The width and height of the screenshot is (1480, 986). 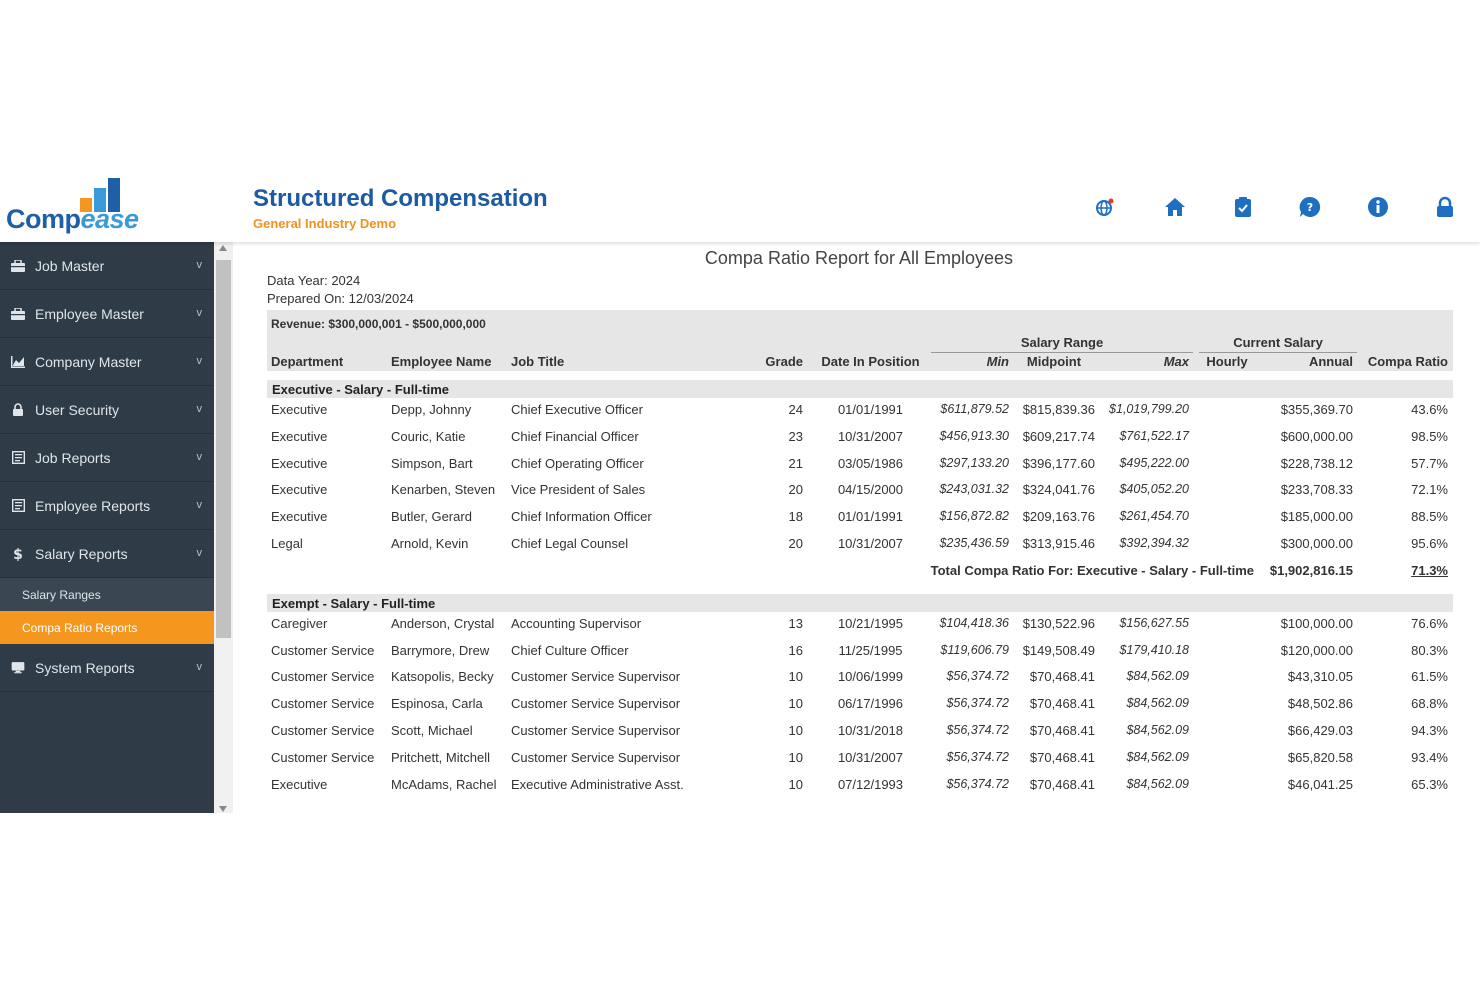 I want to click on col-annual-cell: $600,000.00, so click(x=1316, y=436).